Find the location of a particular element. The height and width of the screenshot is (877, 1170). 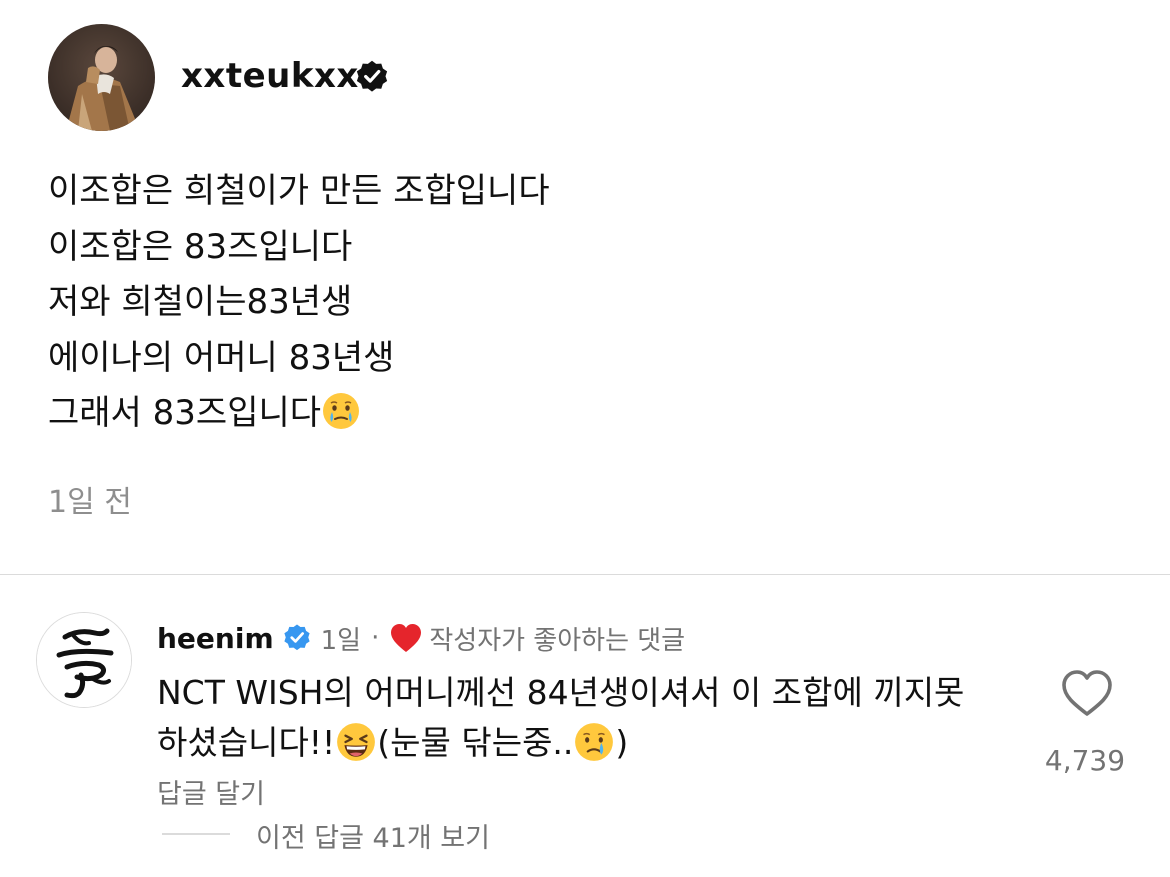

post-author-username: xxteukxx is located at coordinates (270, 76).